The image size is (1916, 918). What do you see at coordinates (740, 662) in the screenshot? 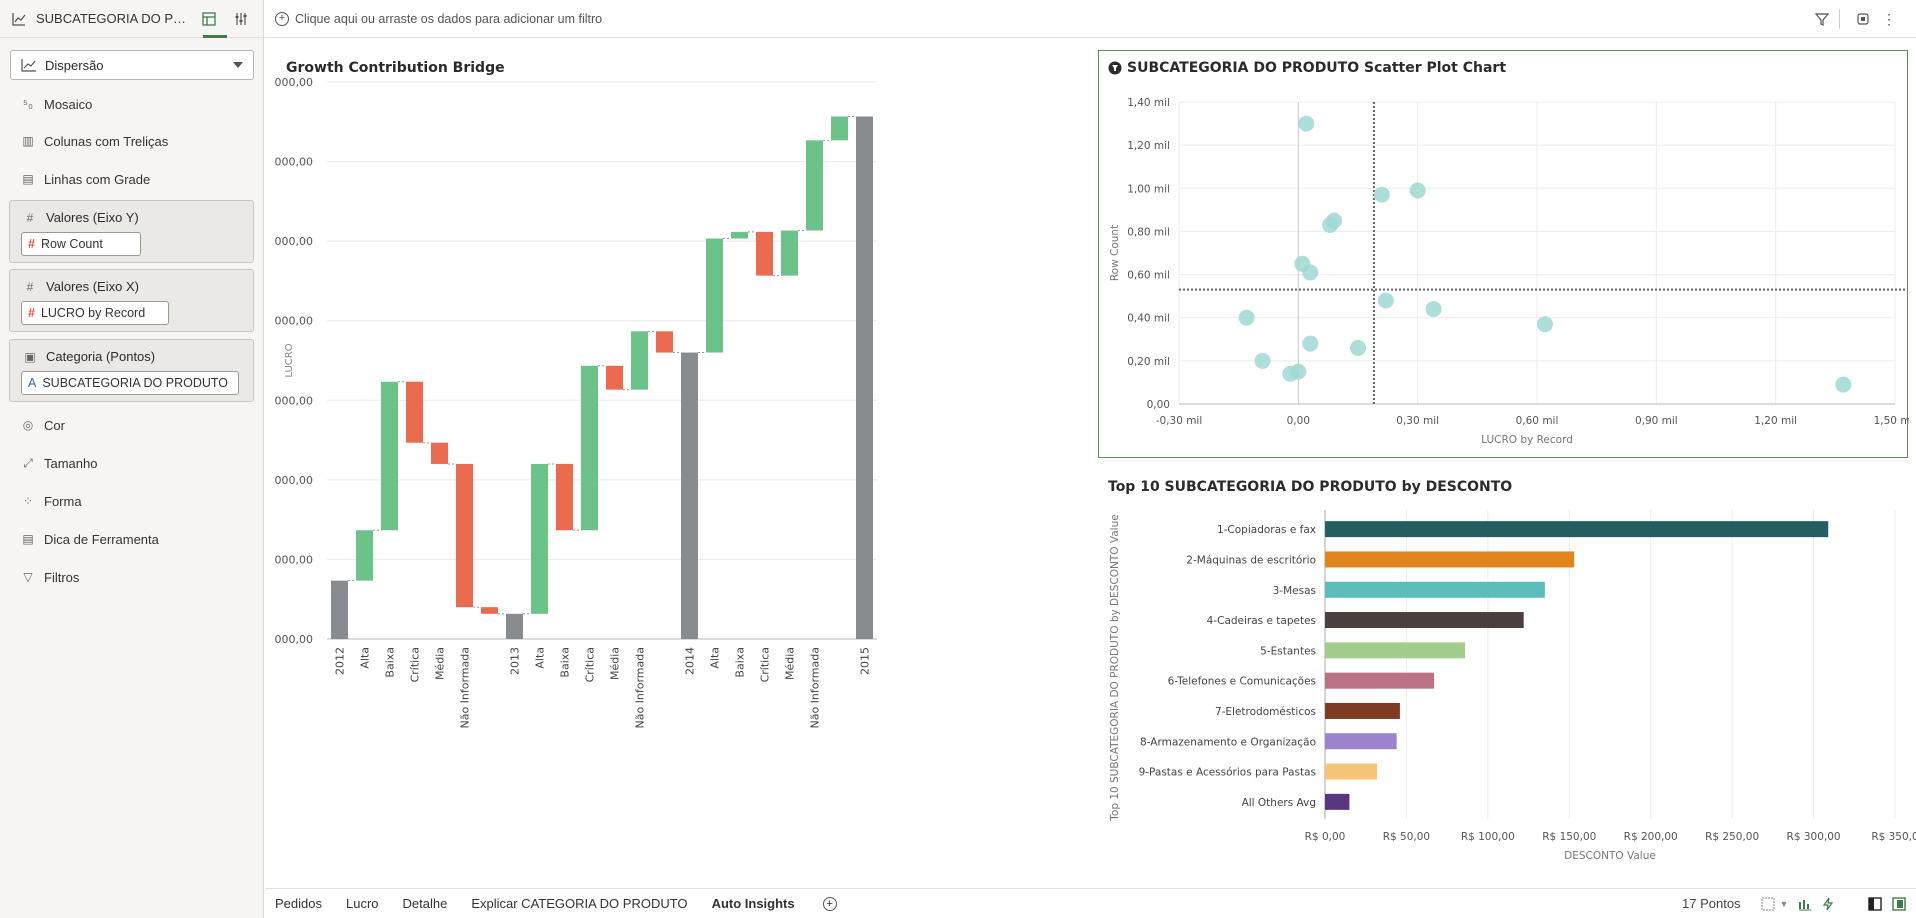
I see `x-tick-label: Baixa` at bounding box center [740, 662].